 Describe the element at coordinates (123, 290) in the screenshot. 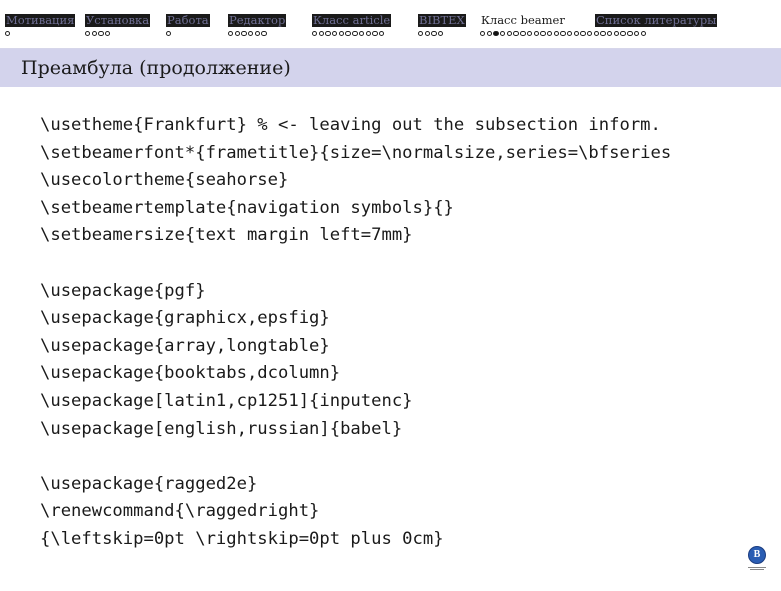

I see `code-line: \usepackage{pgf}` at that location.